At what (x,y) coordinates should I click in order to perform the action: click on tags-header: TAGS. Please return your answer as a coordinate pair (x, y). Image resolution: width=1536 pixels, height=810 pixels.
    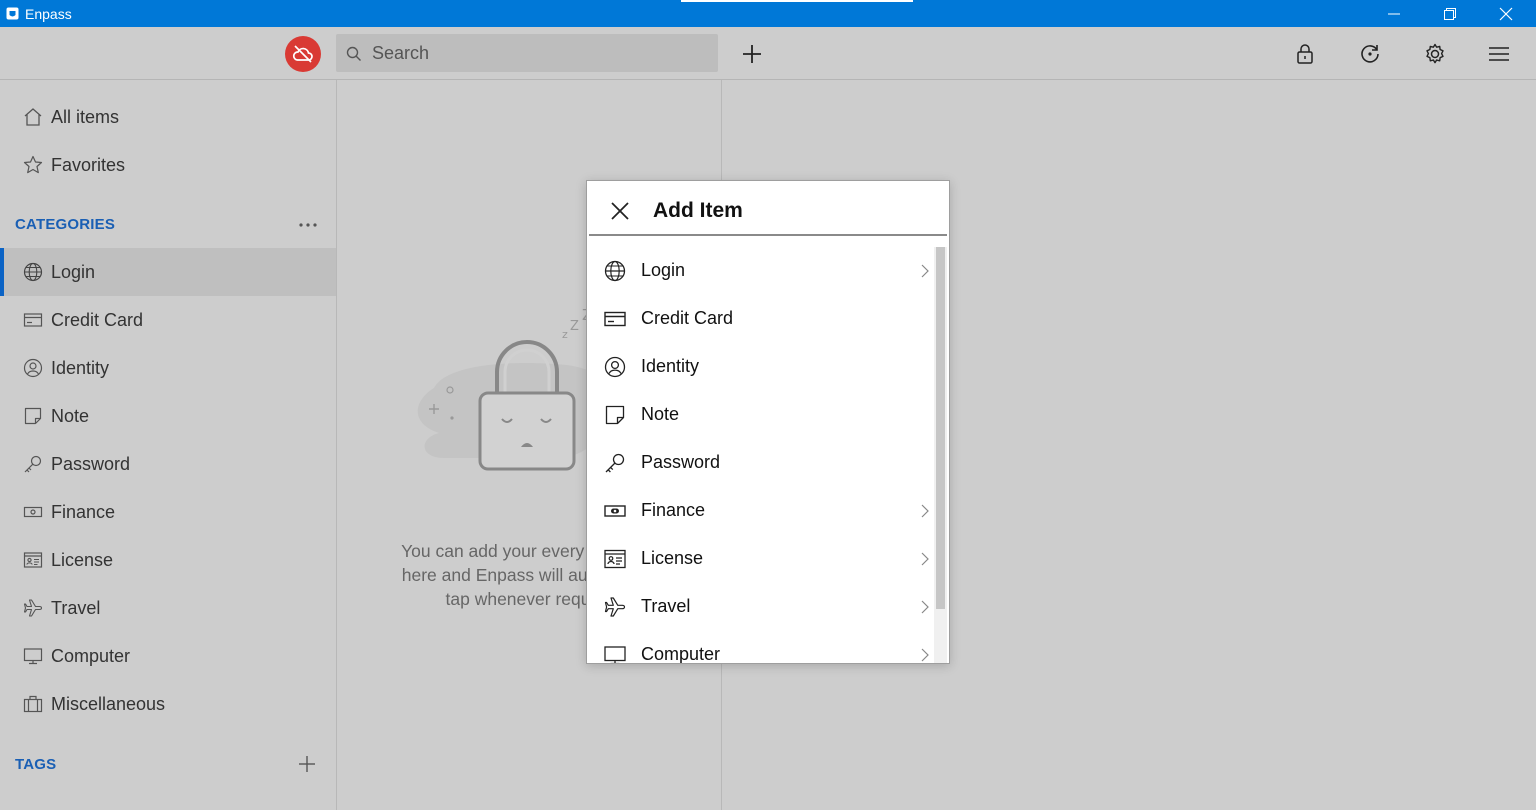
    Looking at the image, I should click on (36, 764).